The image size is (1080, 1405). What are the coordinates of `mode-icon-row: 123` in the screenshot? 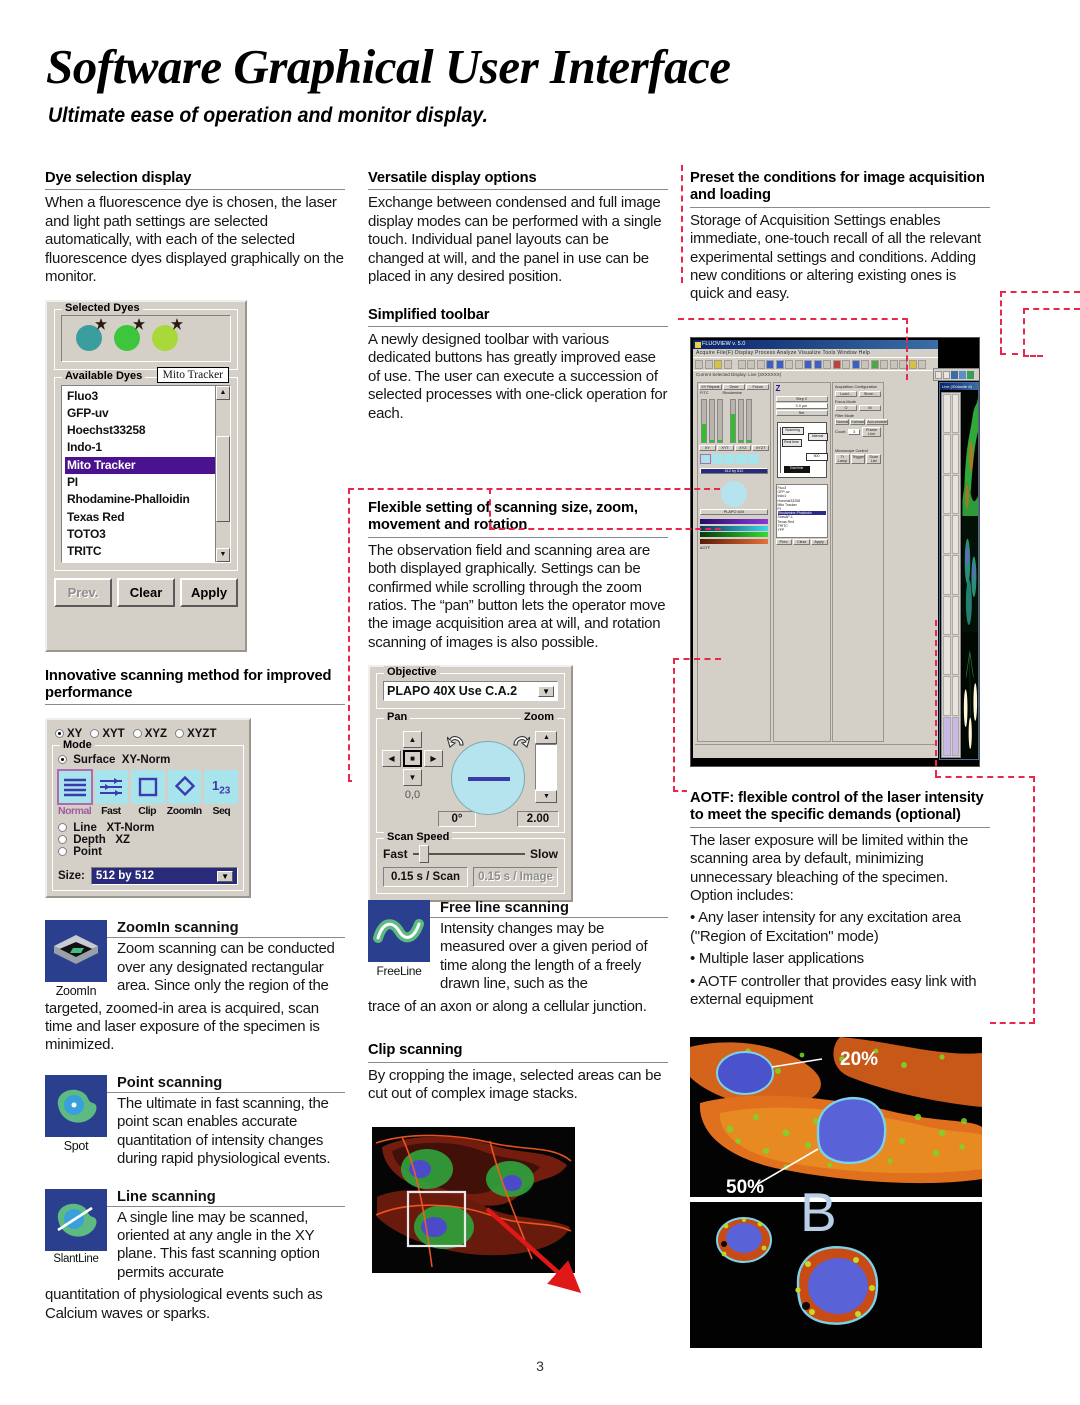 It's located at (147, 787).